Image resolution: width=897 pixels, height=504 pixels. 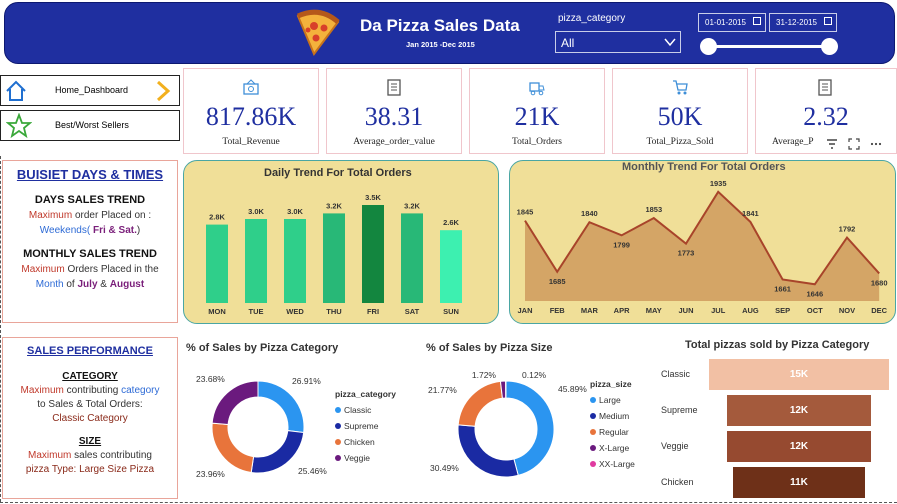 What do you see at coordinates (210, 474) in the screenshot?
I see `donut-data-label: 23.96%` at bounding box center [210, 474].